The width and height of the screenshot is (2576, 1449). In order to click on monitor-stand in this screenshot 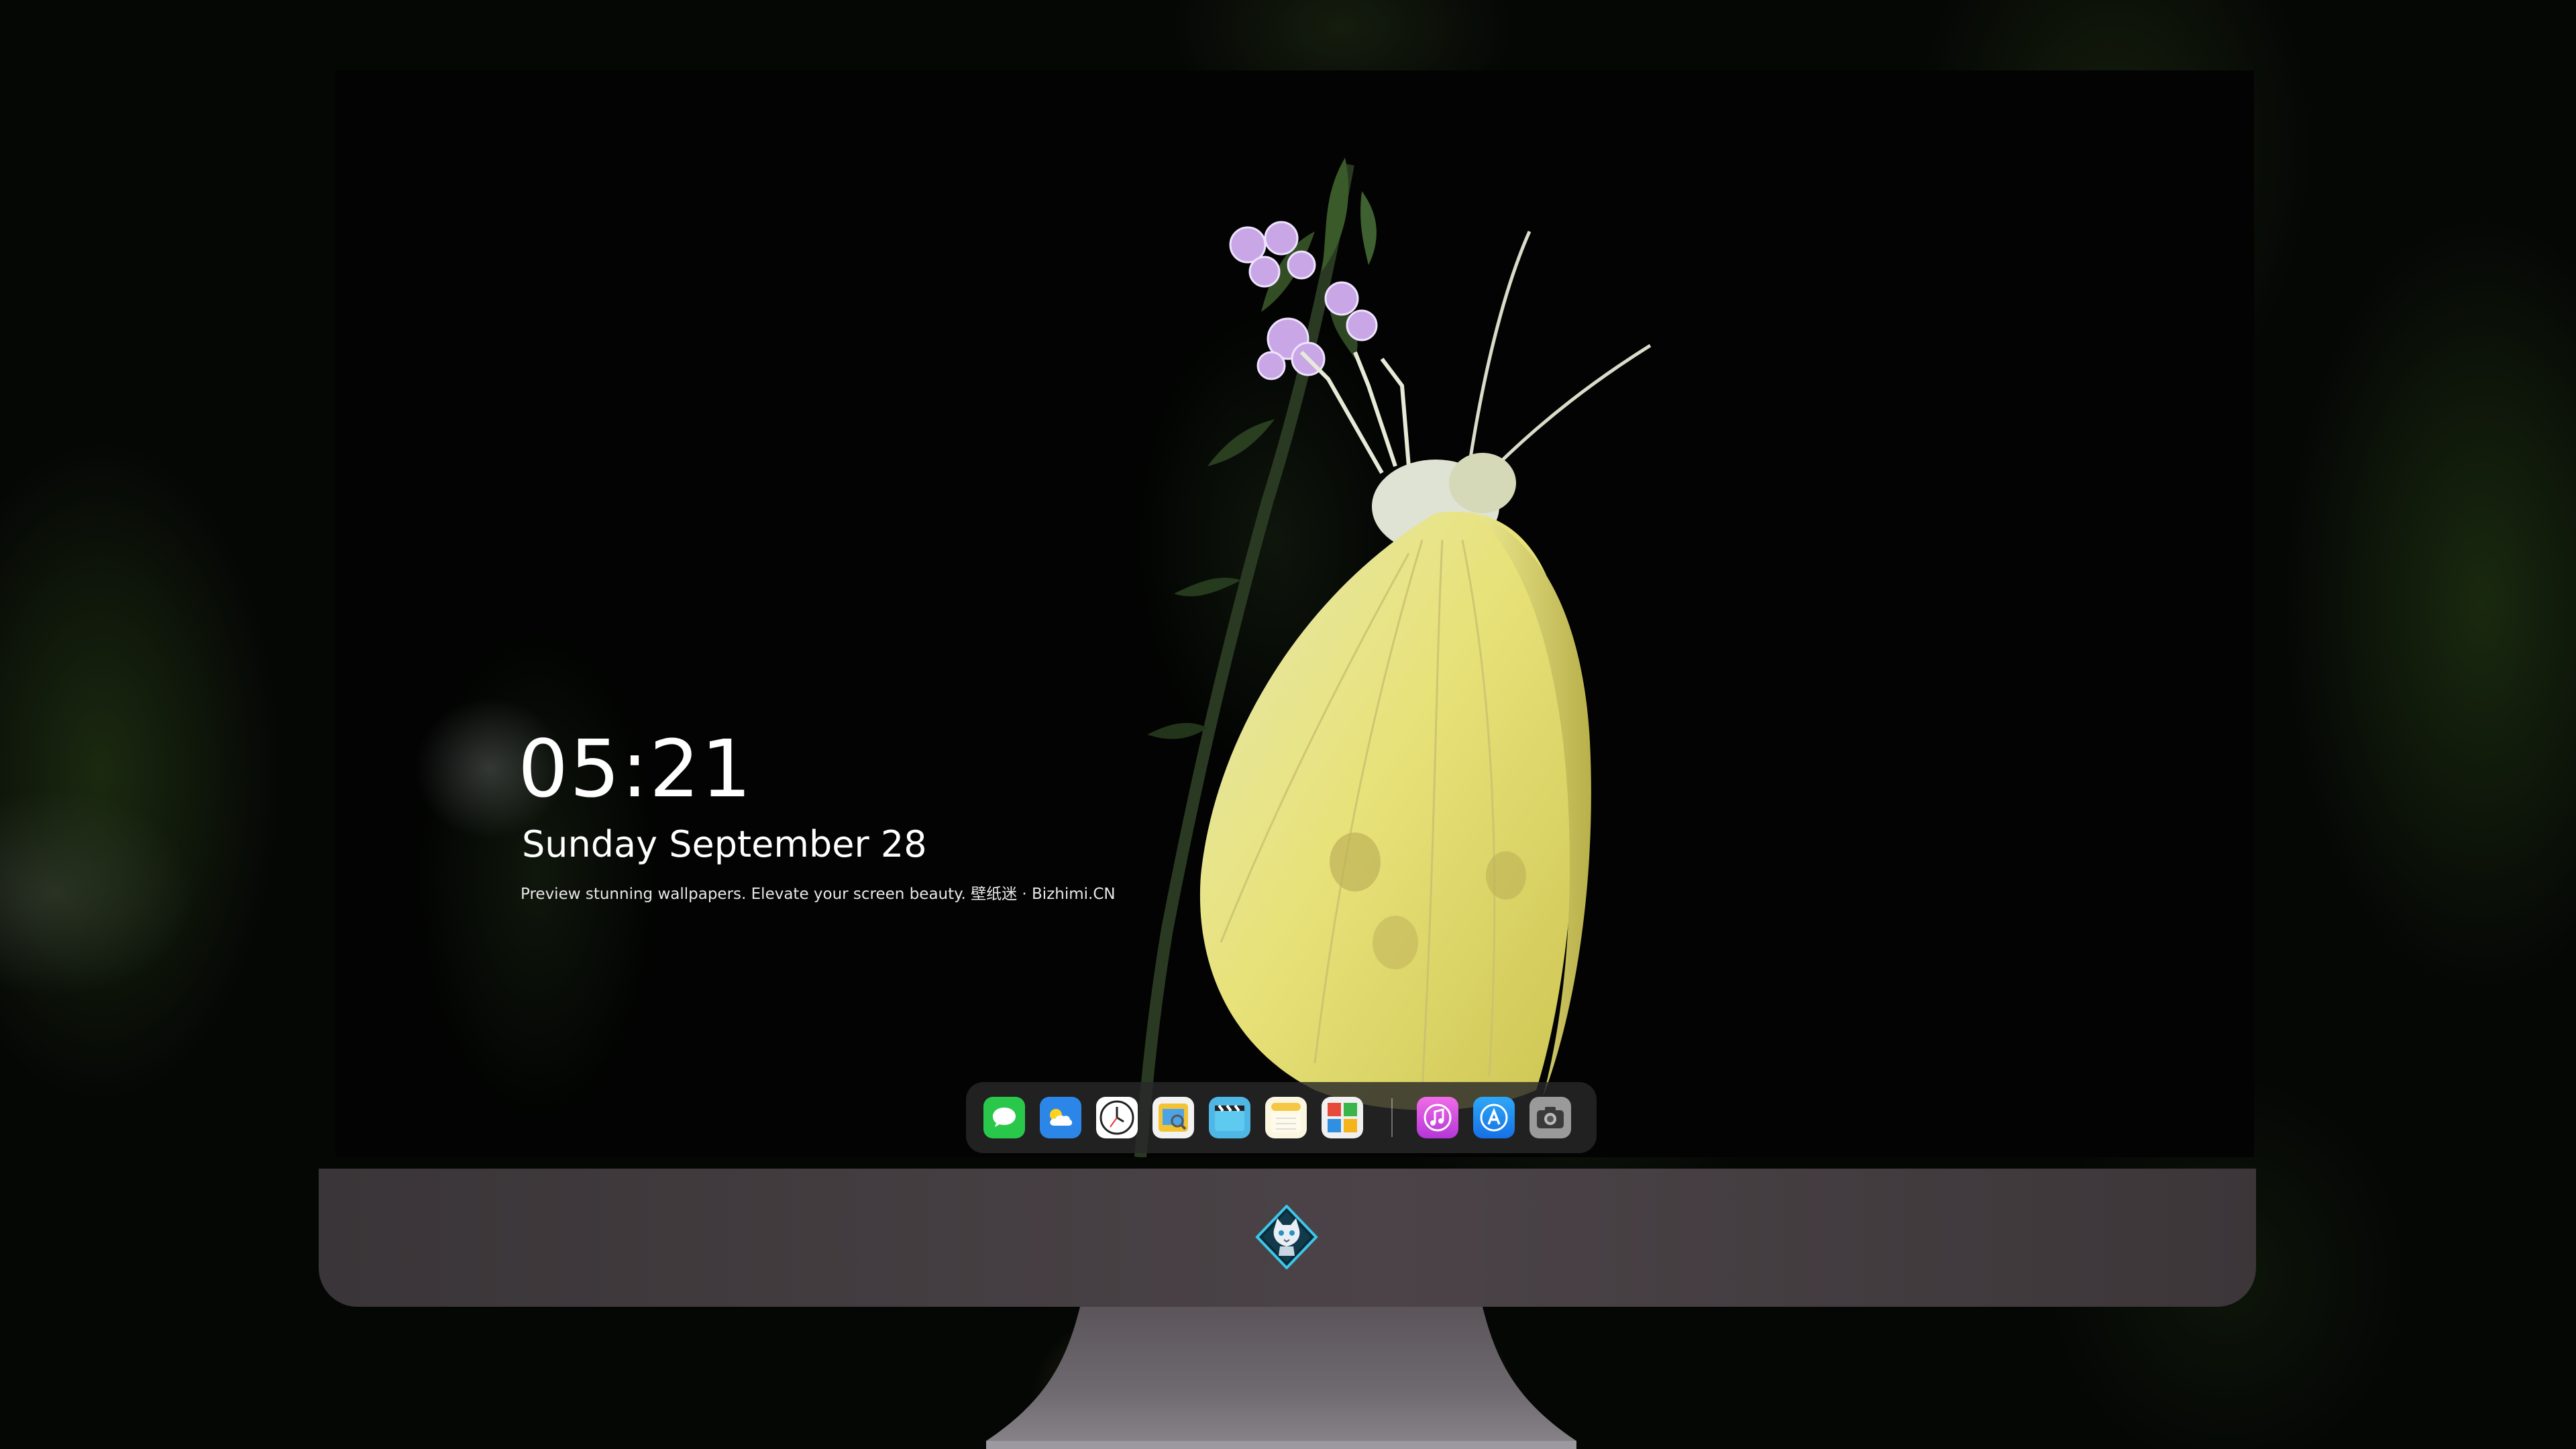, I will do `click(1281, 1378)`.